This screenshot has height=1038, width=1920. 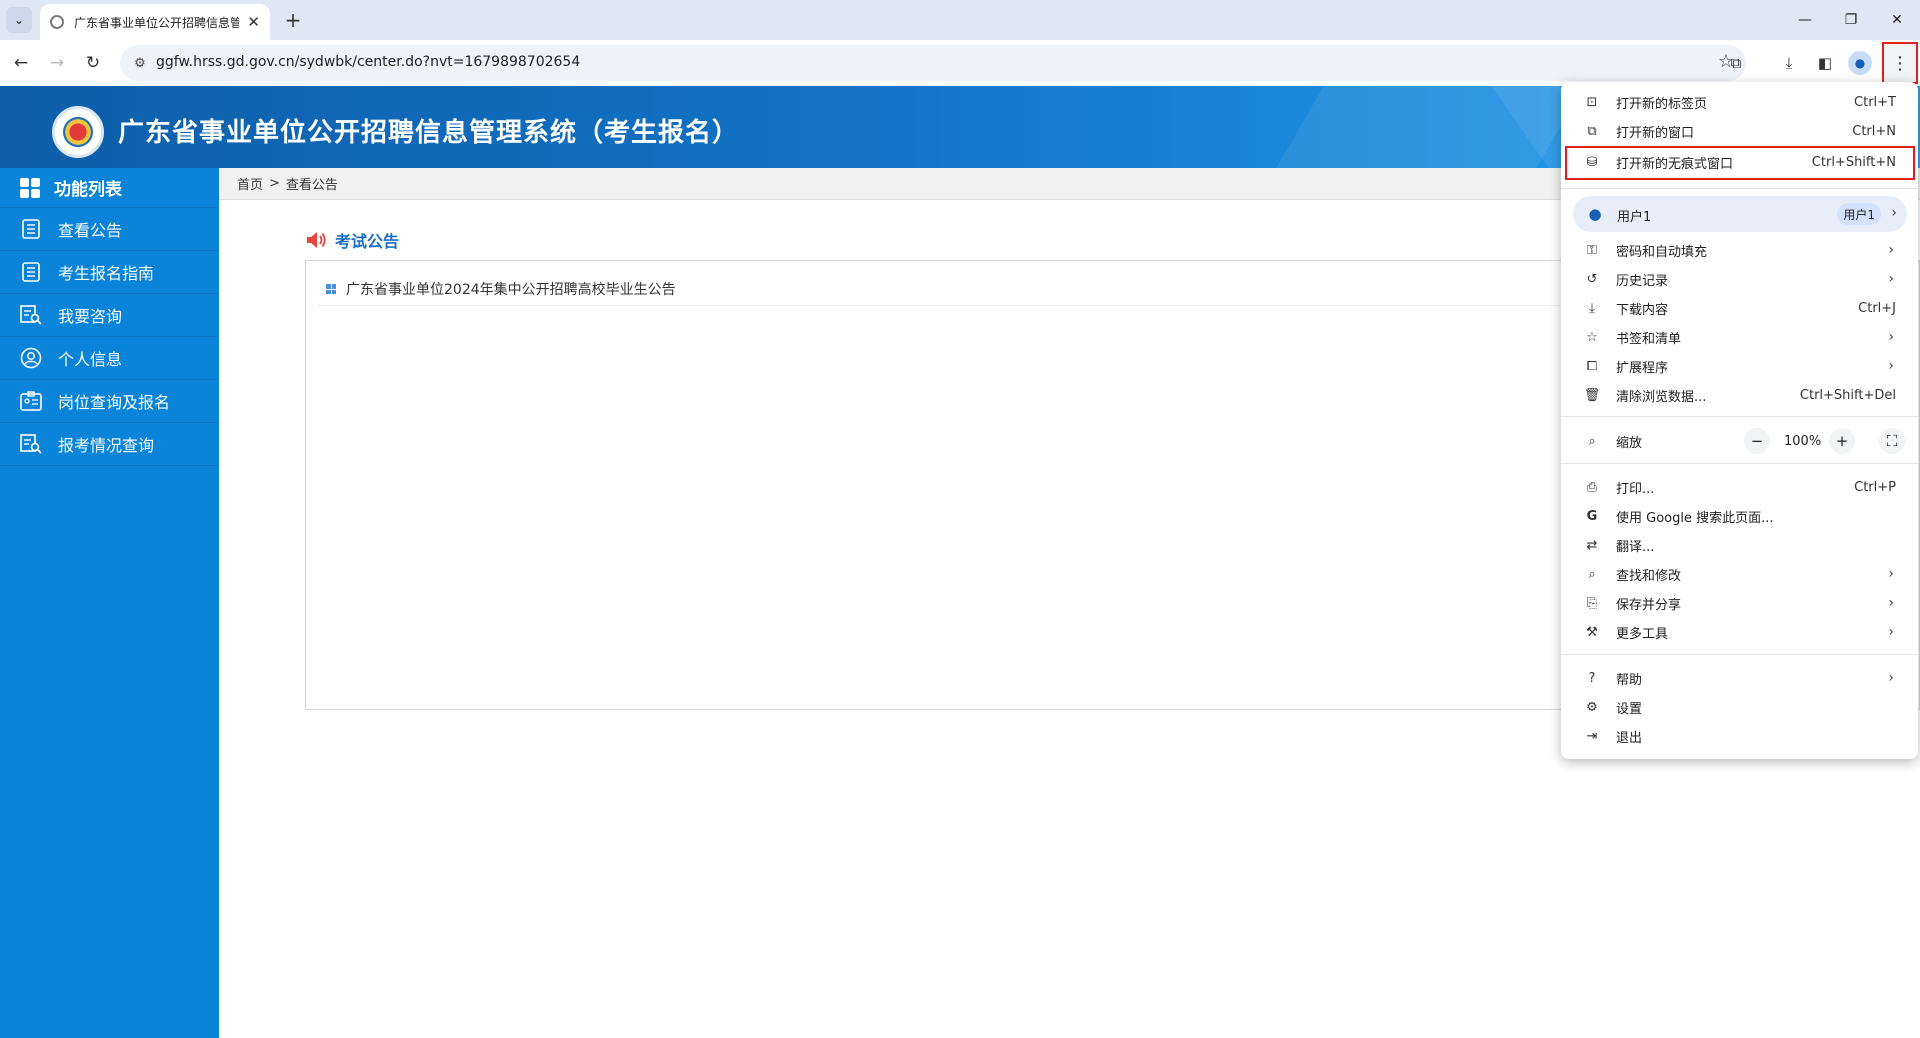 I want to click on extension-icon: ⧠, so click(x=1592, y=366).